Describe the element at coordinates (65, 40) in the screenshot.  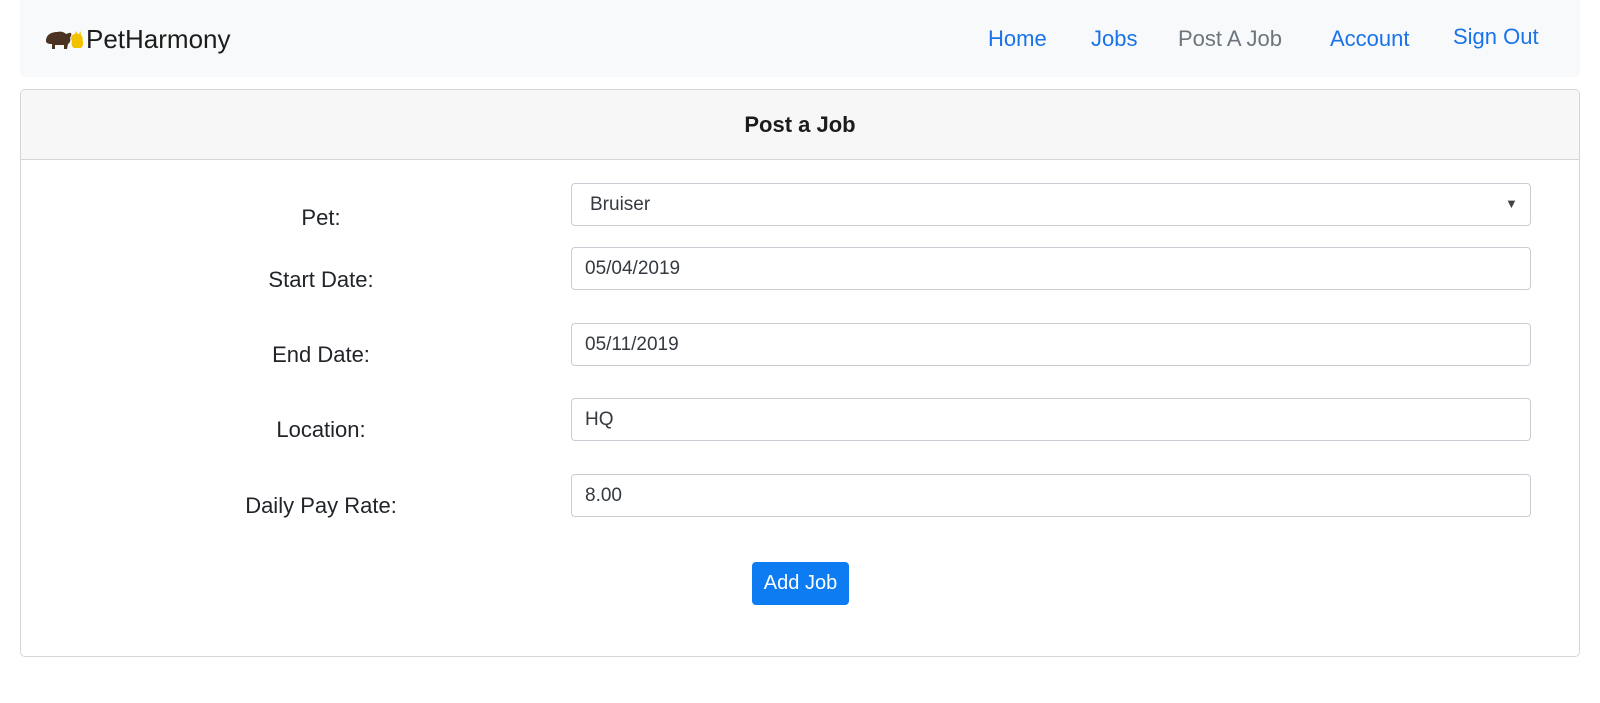
I see `bear-and-cat-logo-icon` at that location.